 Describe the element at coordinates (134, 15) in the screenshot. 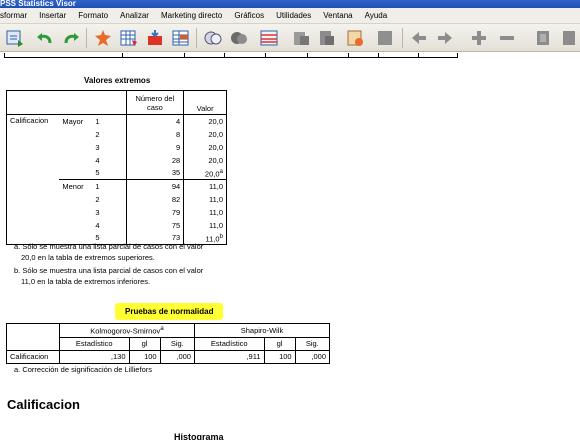

I see `menu-analyze: Analizar` at that location.